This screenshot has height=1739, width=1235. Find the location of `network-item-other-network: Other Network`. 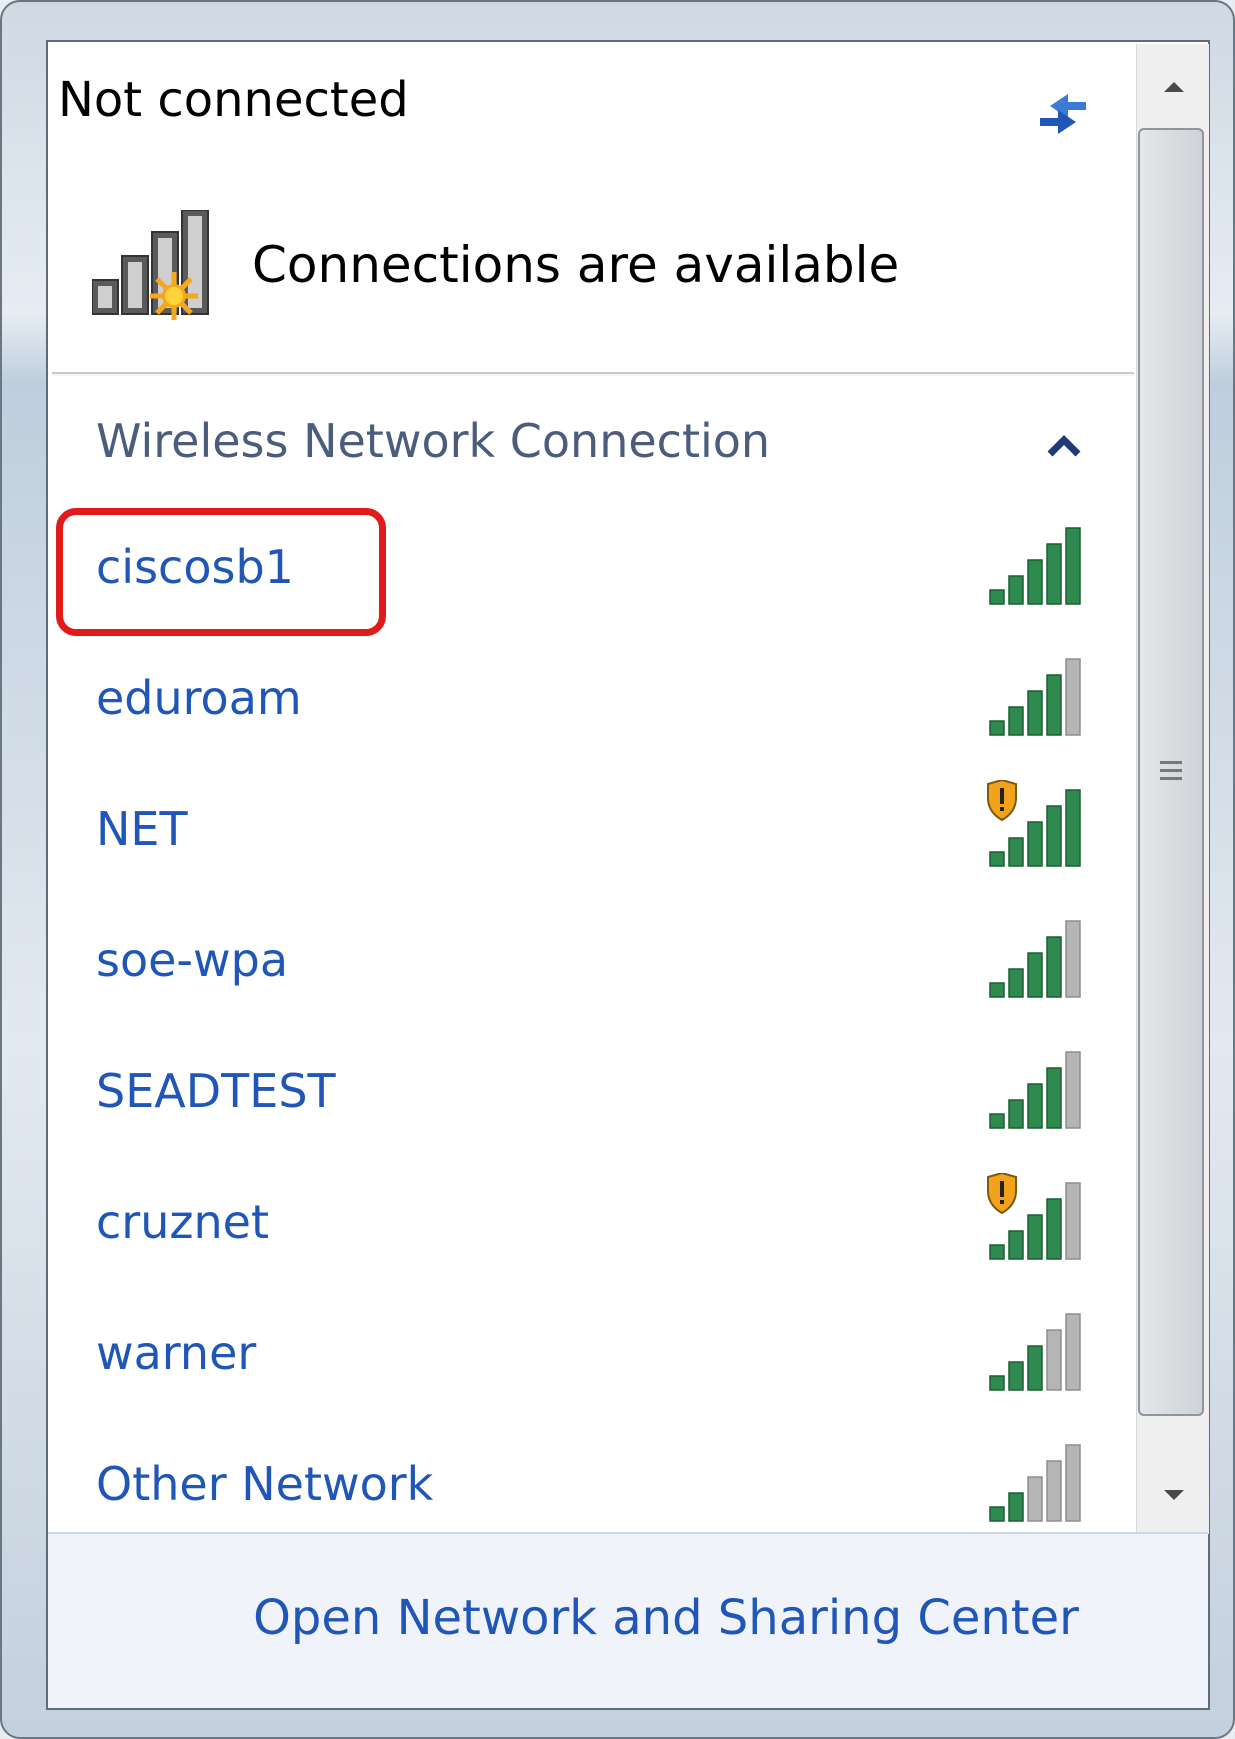

network-item-other-network: Other Network is located at coordinates (591, 1480).